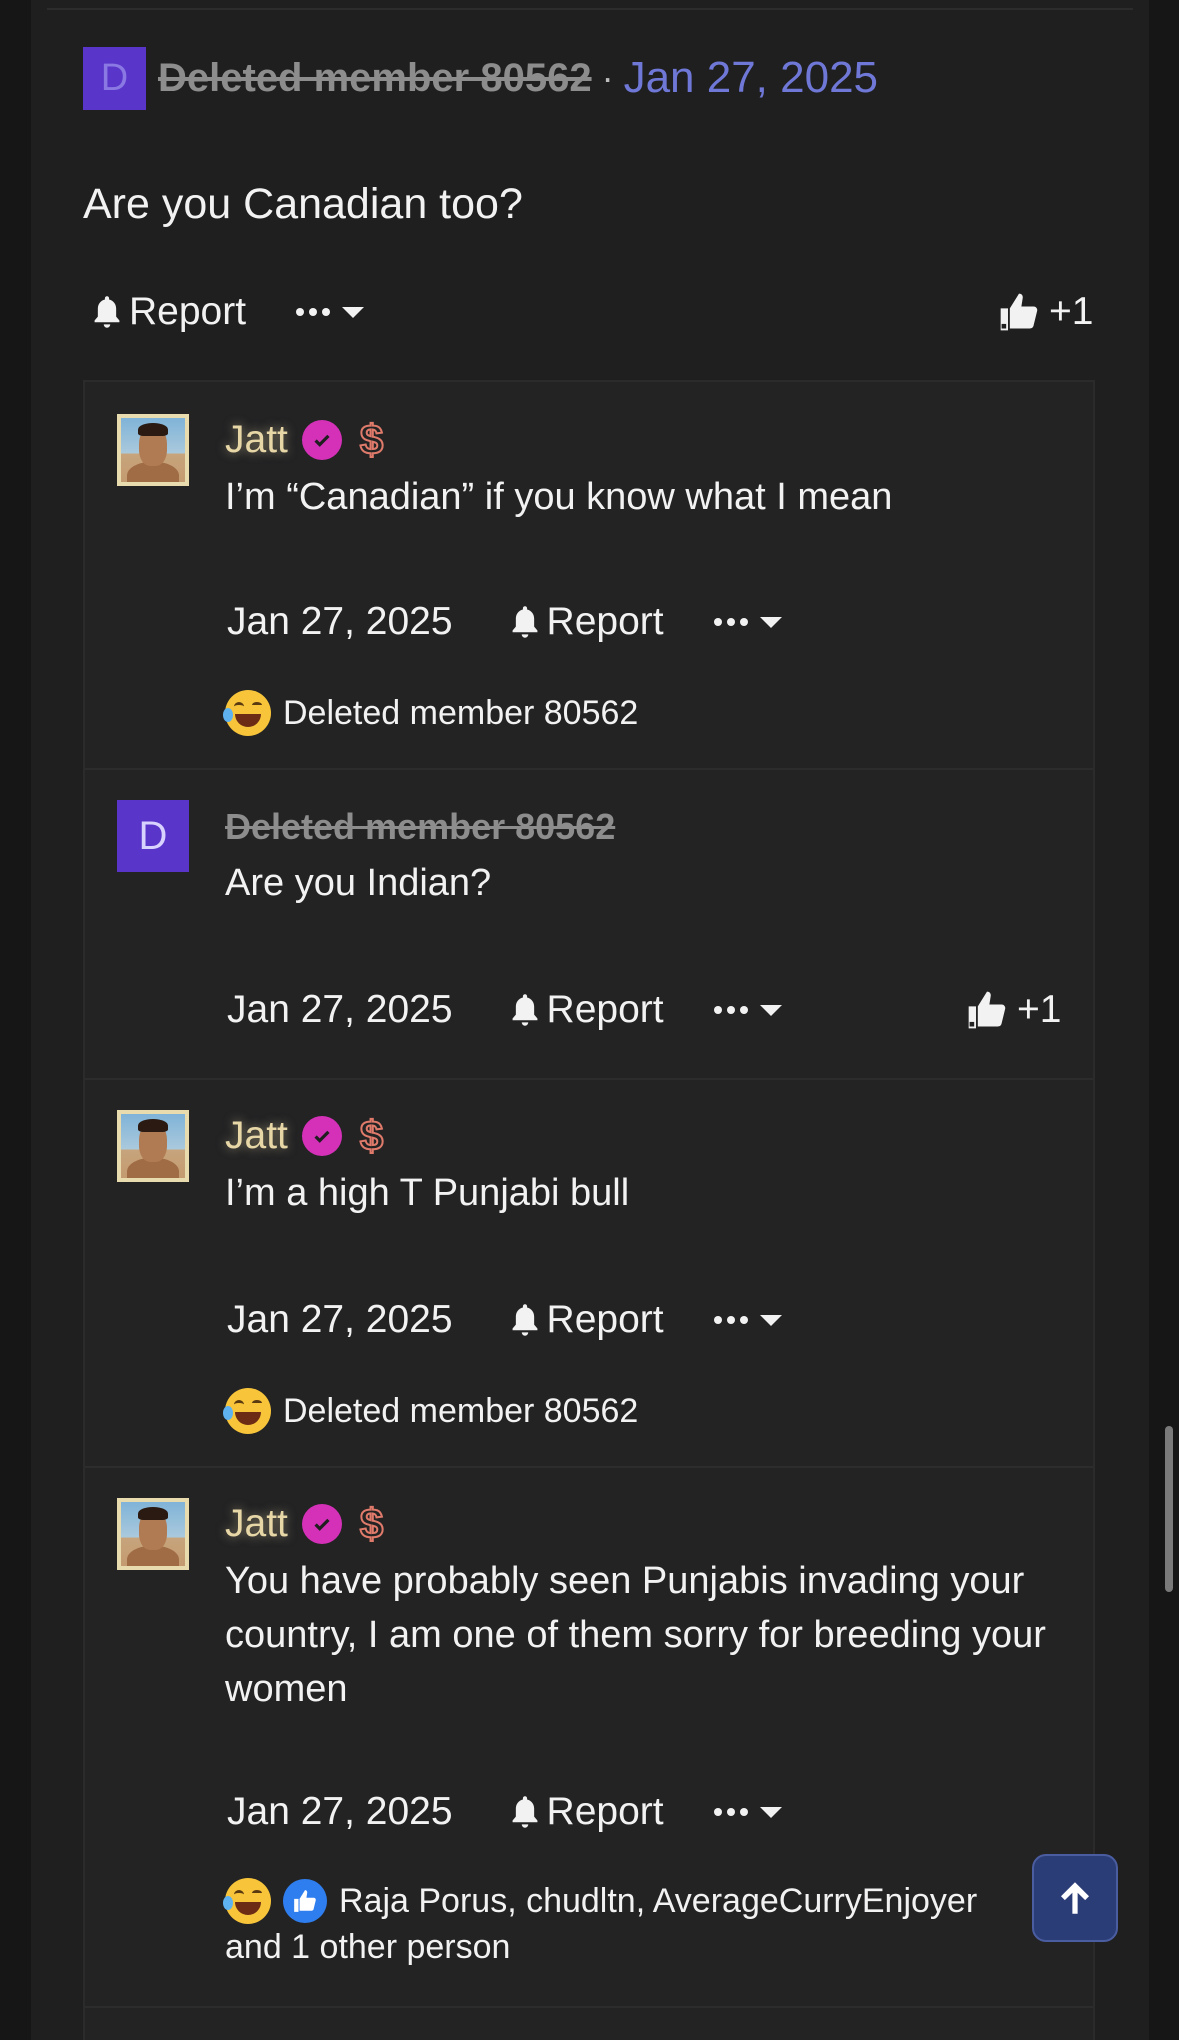 This screenshot has width=1179, height=2040. Describe the element at coordinates (559, 497) in the screenshot. I see `reply-body: I’m “Canadian” if you know what I mean` at that location.